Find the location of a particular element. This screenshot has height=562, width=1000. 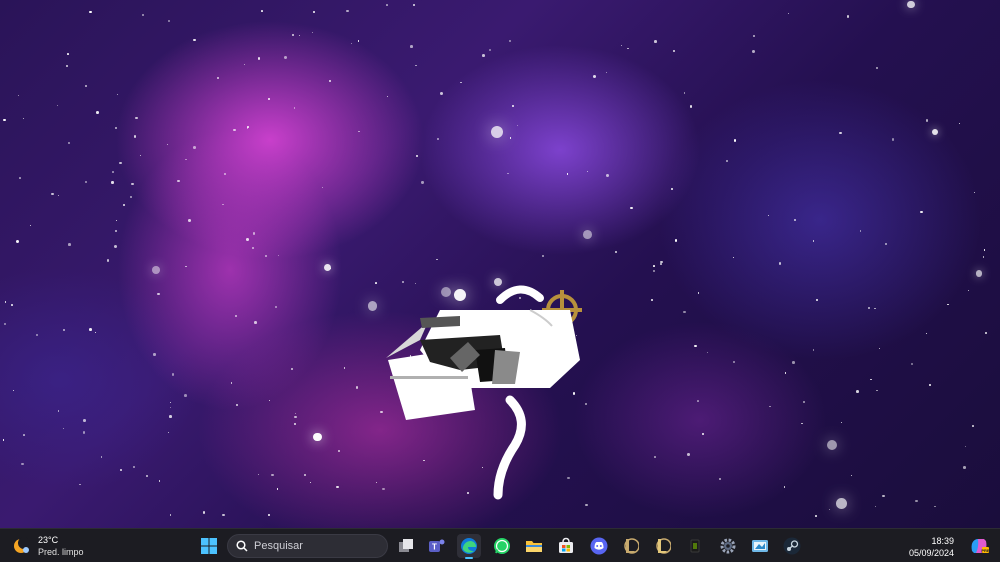

league-client-2-button is located at coordinates (663, 546).